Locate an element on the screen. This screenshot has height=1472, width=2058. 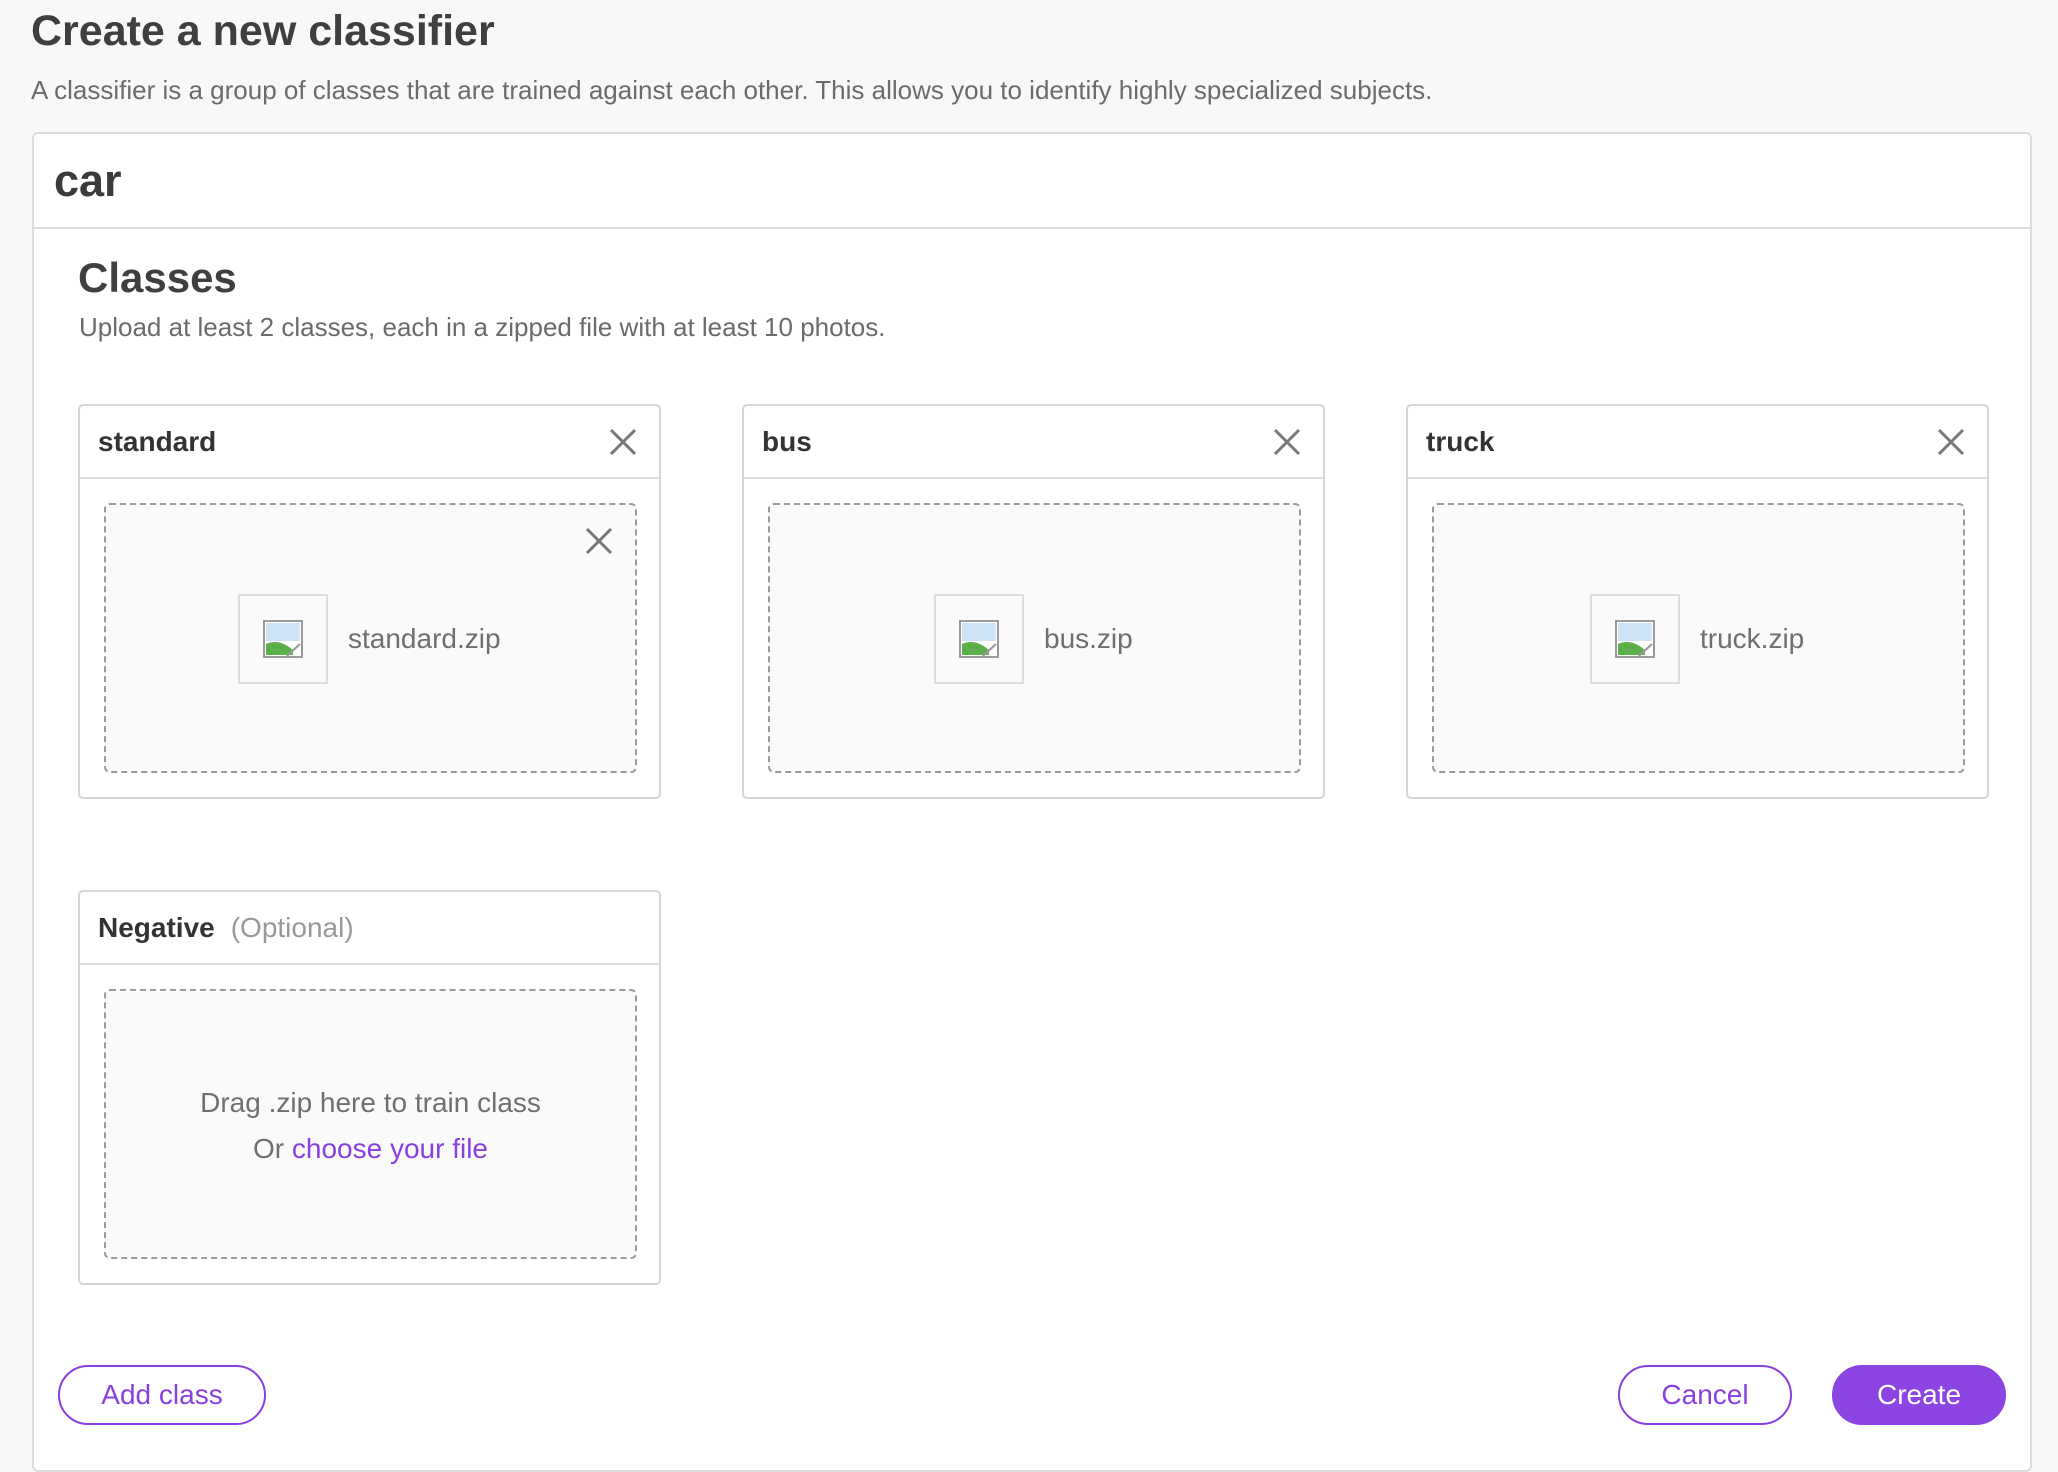
file-name: truck.zip is located at coordinates (1752, 638).